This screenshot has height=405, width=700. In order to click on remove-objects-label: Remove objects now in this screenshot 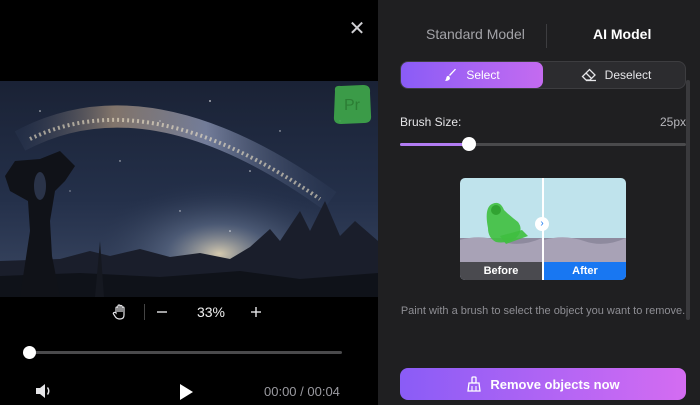, I will do `click(555, 384)`.